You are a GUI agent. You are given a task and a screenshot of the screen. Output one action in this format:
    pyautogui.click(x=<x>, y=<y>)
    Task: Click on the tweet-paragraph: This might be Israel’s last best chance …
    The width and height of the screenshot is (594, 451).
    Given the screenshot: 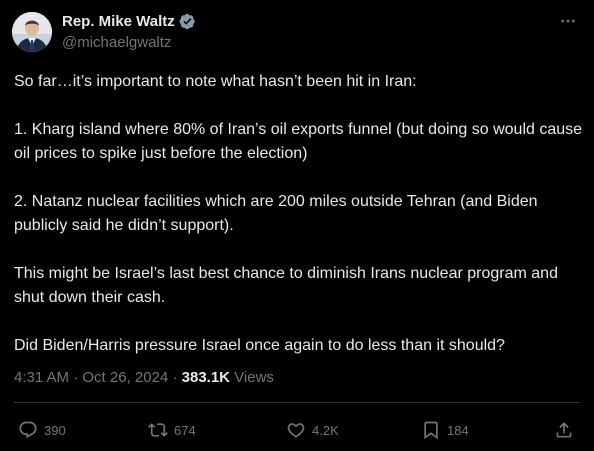 What is the action you would take?
    pyautogui.click(x=286, y=285)
    